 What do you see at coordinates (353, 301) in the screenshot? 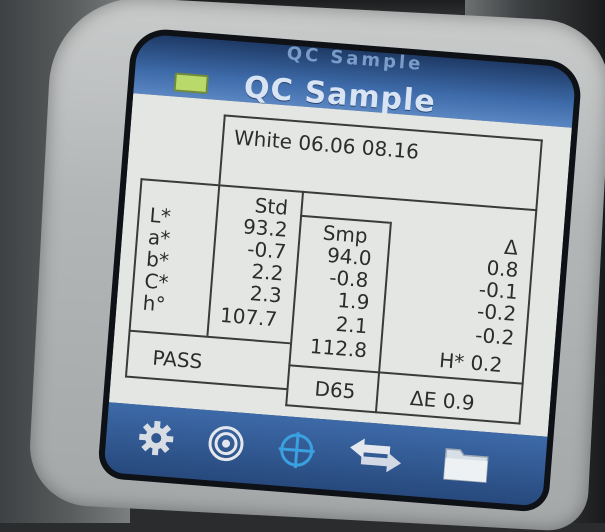
I see `smp-value-b: 1.9` at bounding box center [353, 301].